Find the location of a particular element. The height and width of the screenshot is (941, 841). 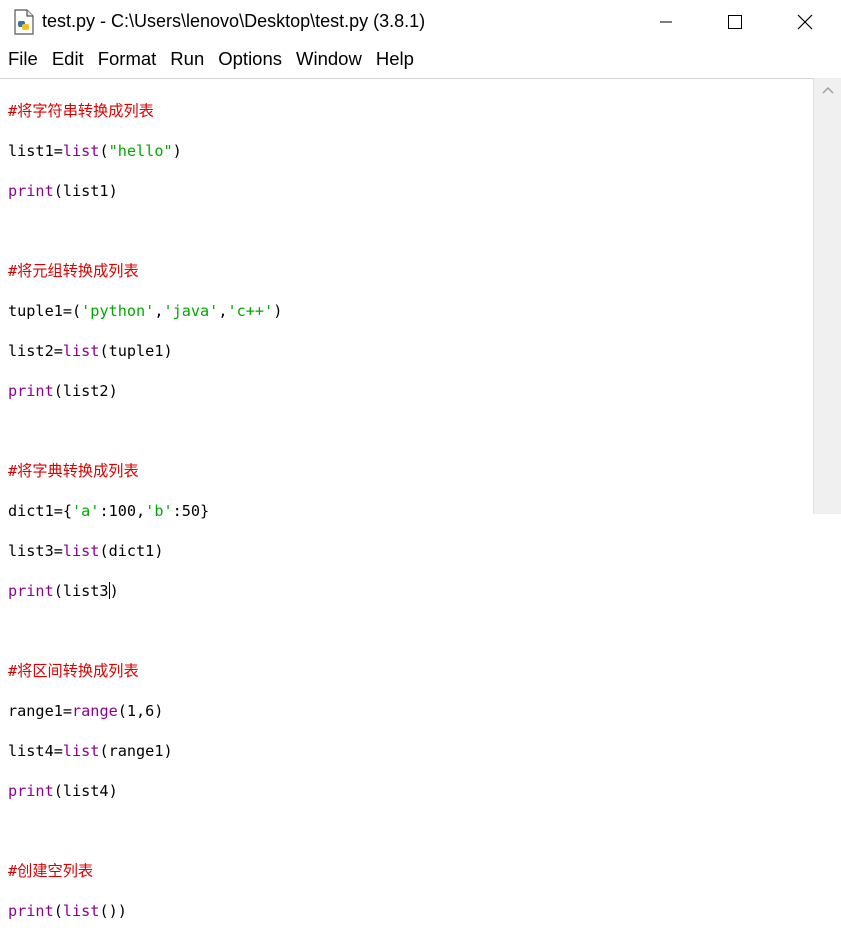

code-line: range1=range(1,6) is located at coordinates (145, 711).